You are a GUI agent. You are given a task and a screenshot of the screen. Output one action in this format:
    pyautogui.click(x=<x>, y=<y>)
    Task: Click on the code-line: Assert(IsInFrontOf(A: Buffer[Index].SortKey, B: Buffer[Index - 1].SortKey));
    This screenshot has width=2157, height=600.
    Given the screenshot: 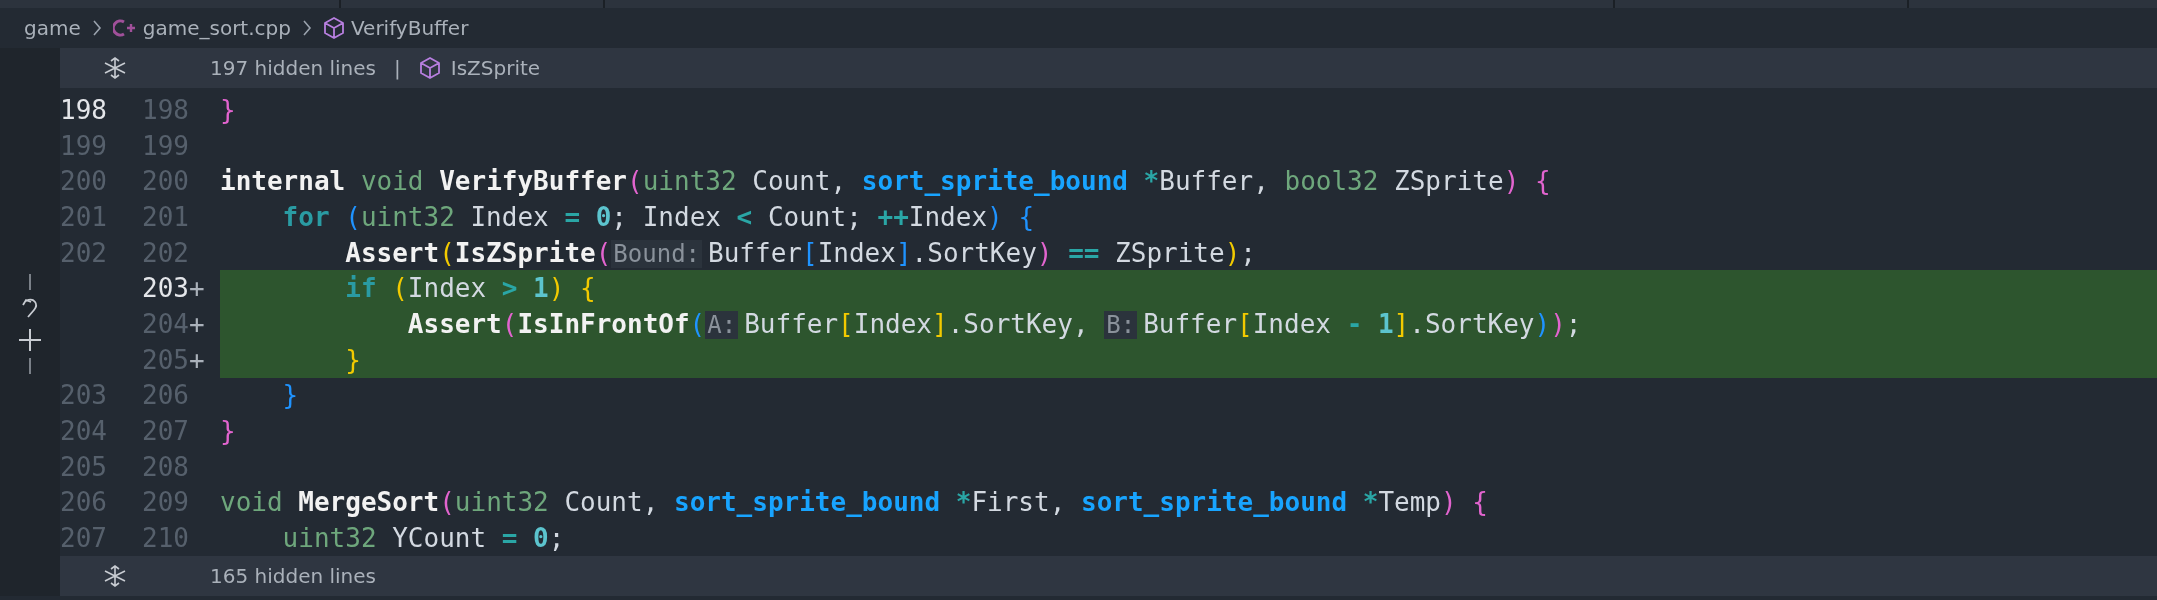 What is the action you would take?
    pyautogui.click(x=994, y=323)
    